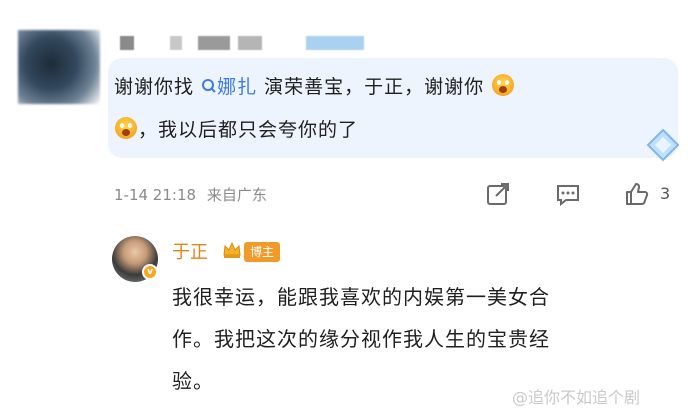  I want to click on search-icon, so click(209, 86).